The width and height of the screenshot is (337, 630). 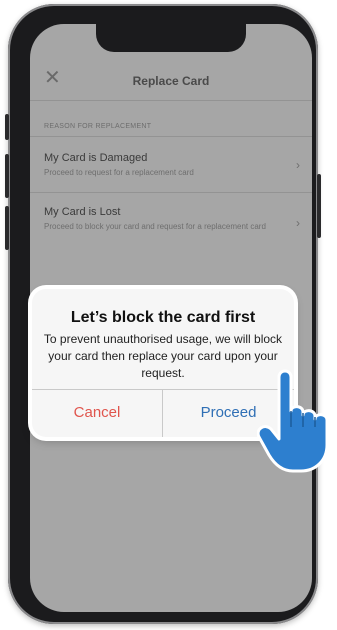 What do you see at coordinates (7, 176) in the screenshot?
I see `volume-up-button` at bounding box center [7, 176].